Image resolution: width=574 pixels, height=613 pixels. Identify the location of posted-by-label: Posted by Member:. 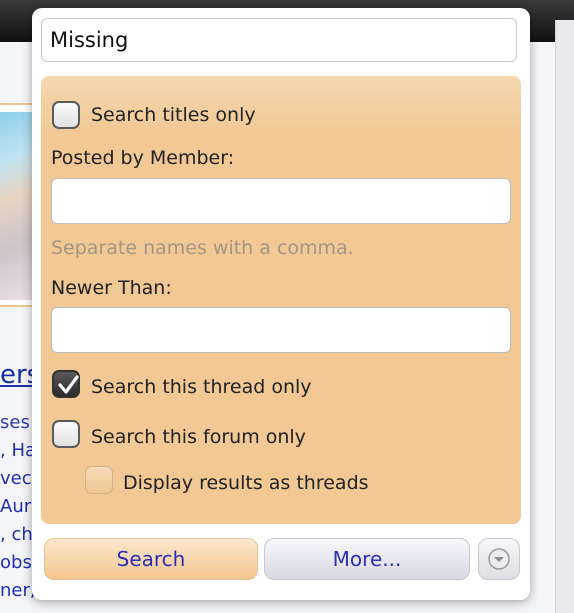
(143, 158).